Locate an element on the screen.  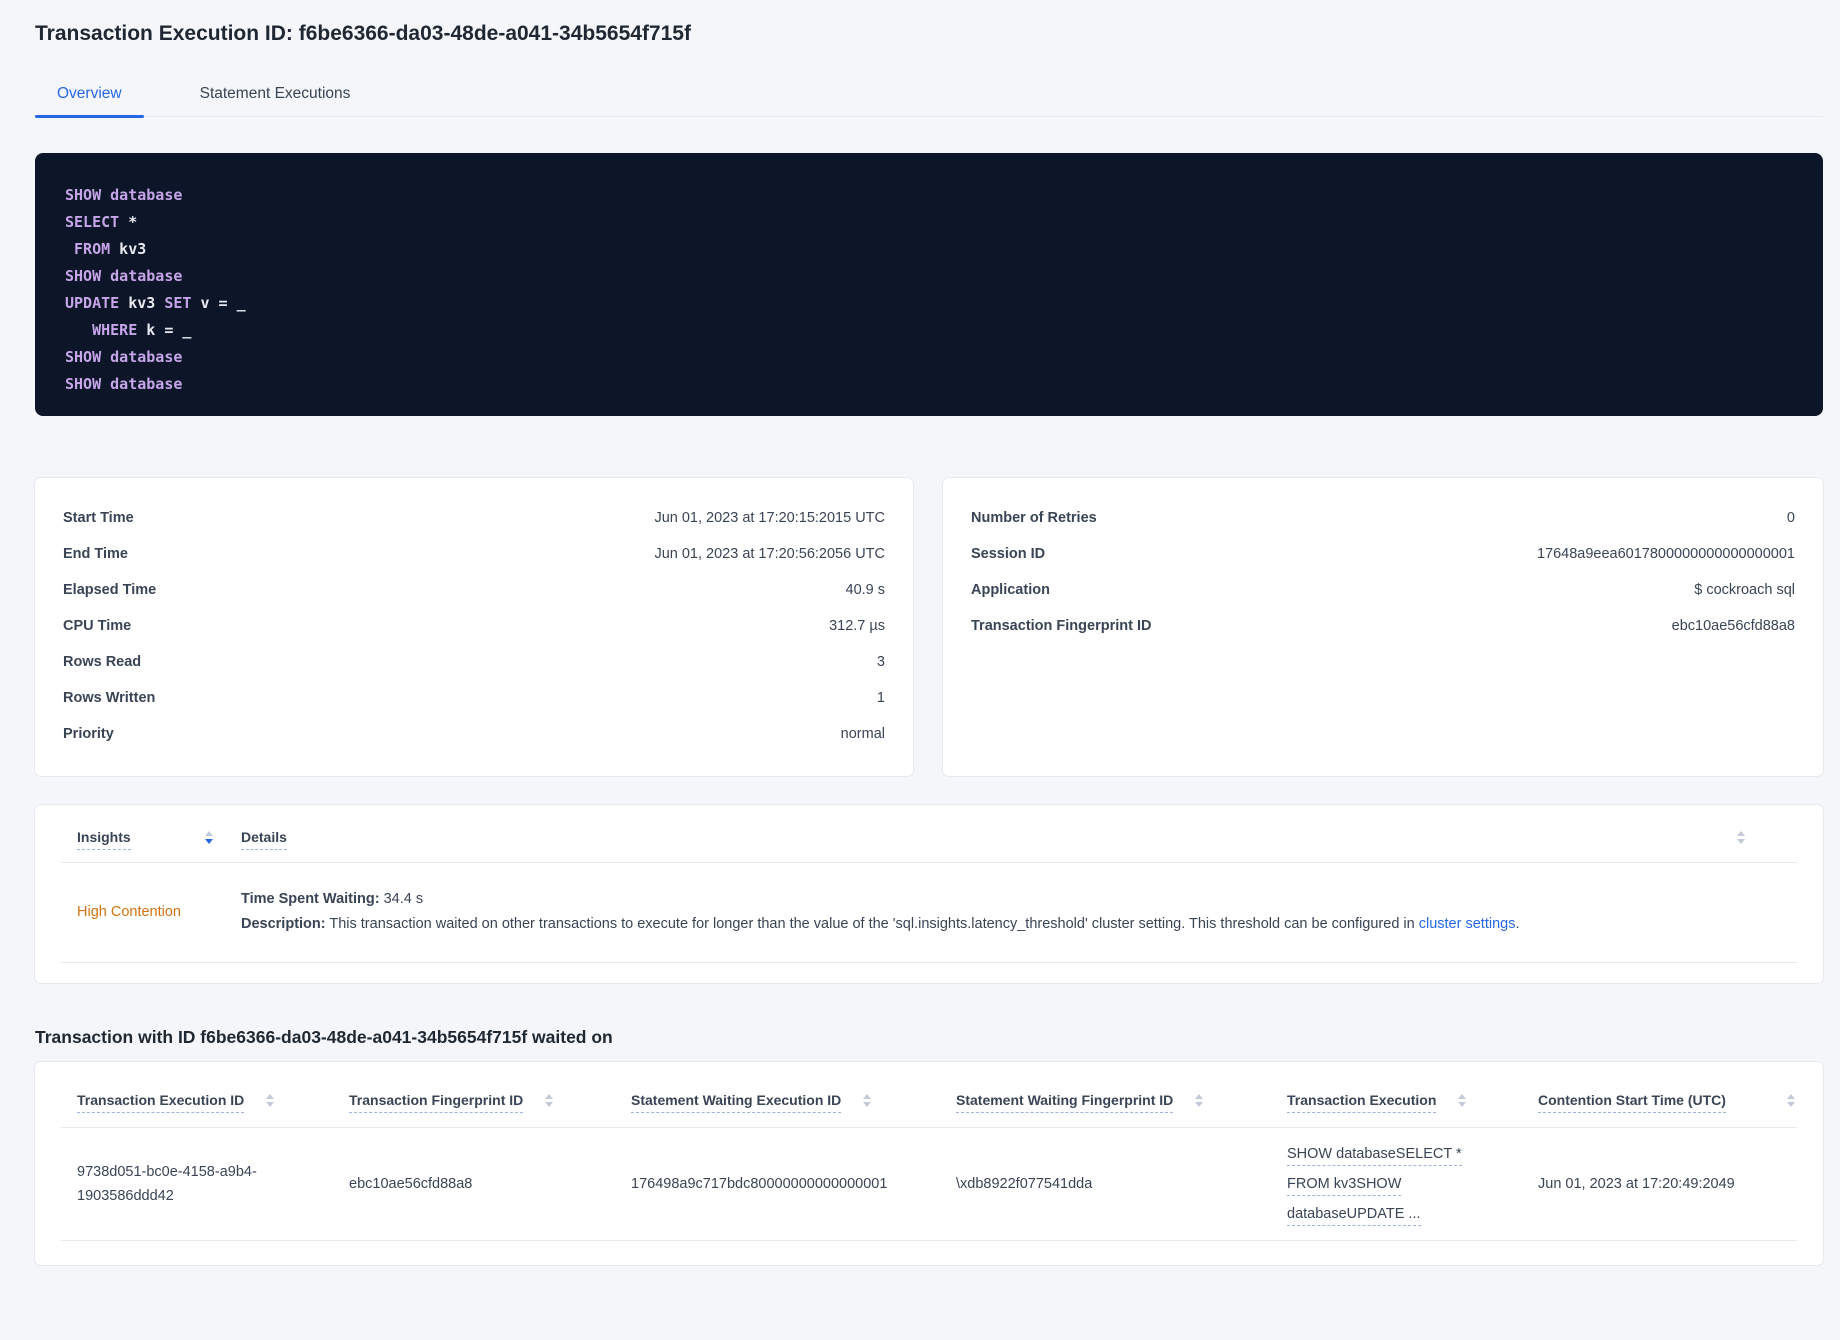
column-header: Transaction Execution is located at coordinates (1362, 1102).